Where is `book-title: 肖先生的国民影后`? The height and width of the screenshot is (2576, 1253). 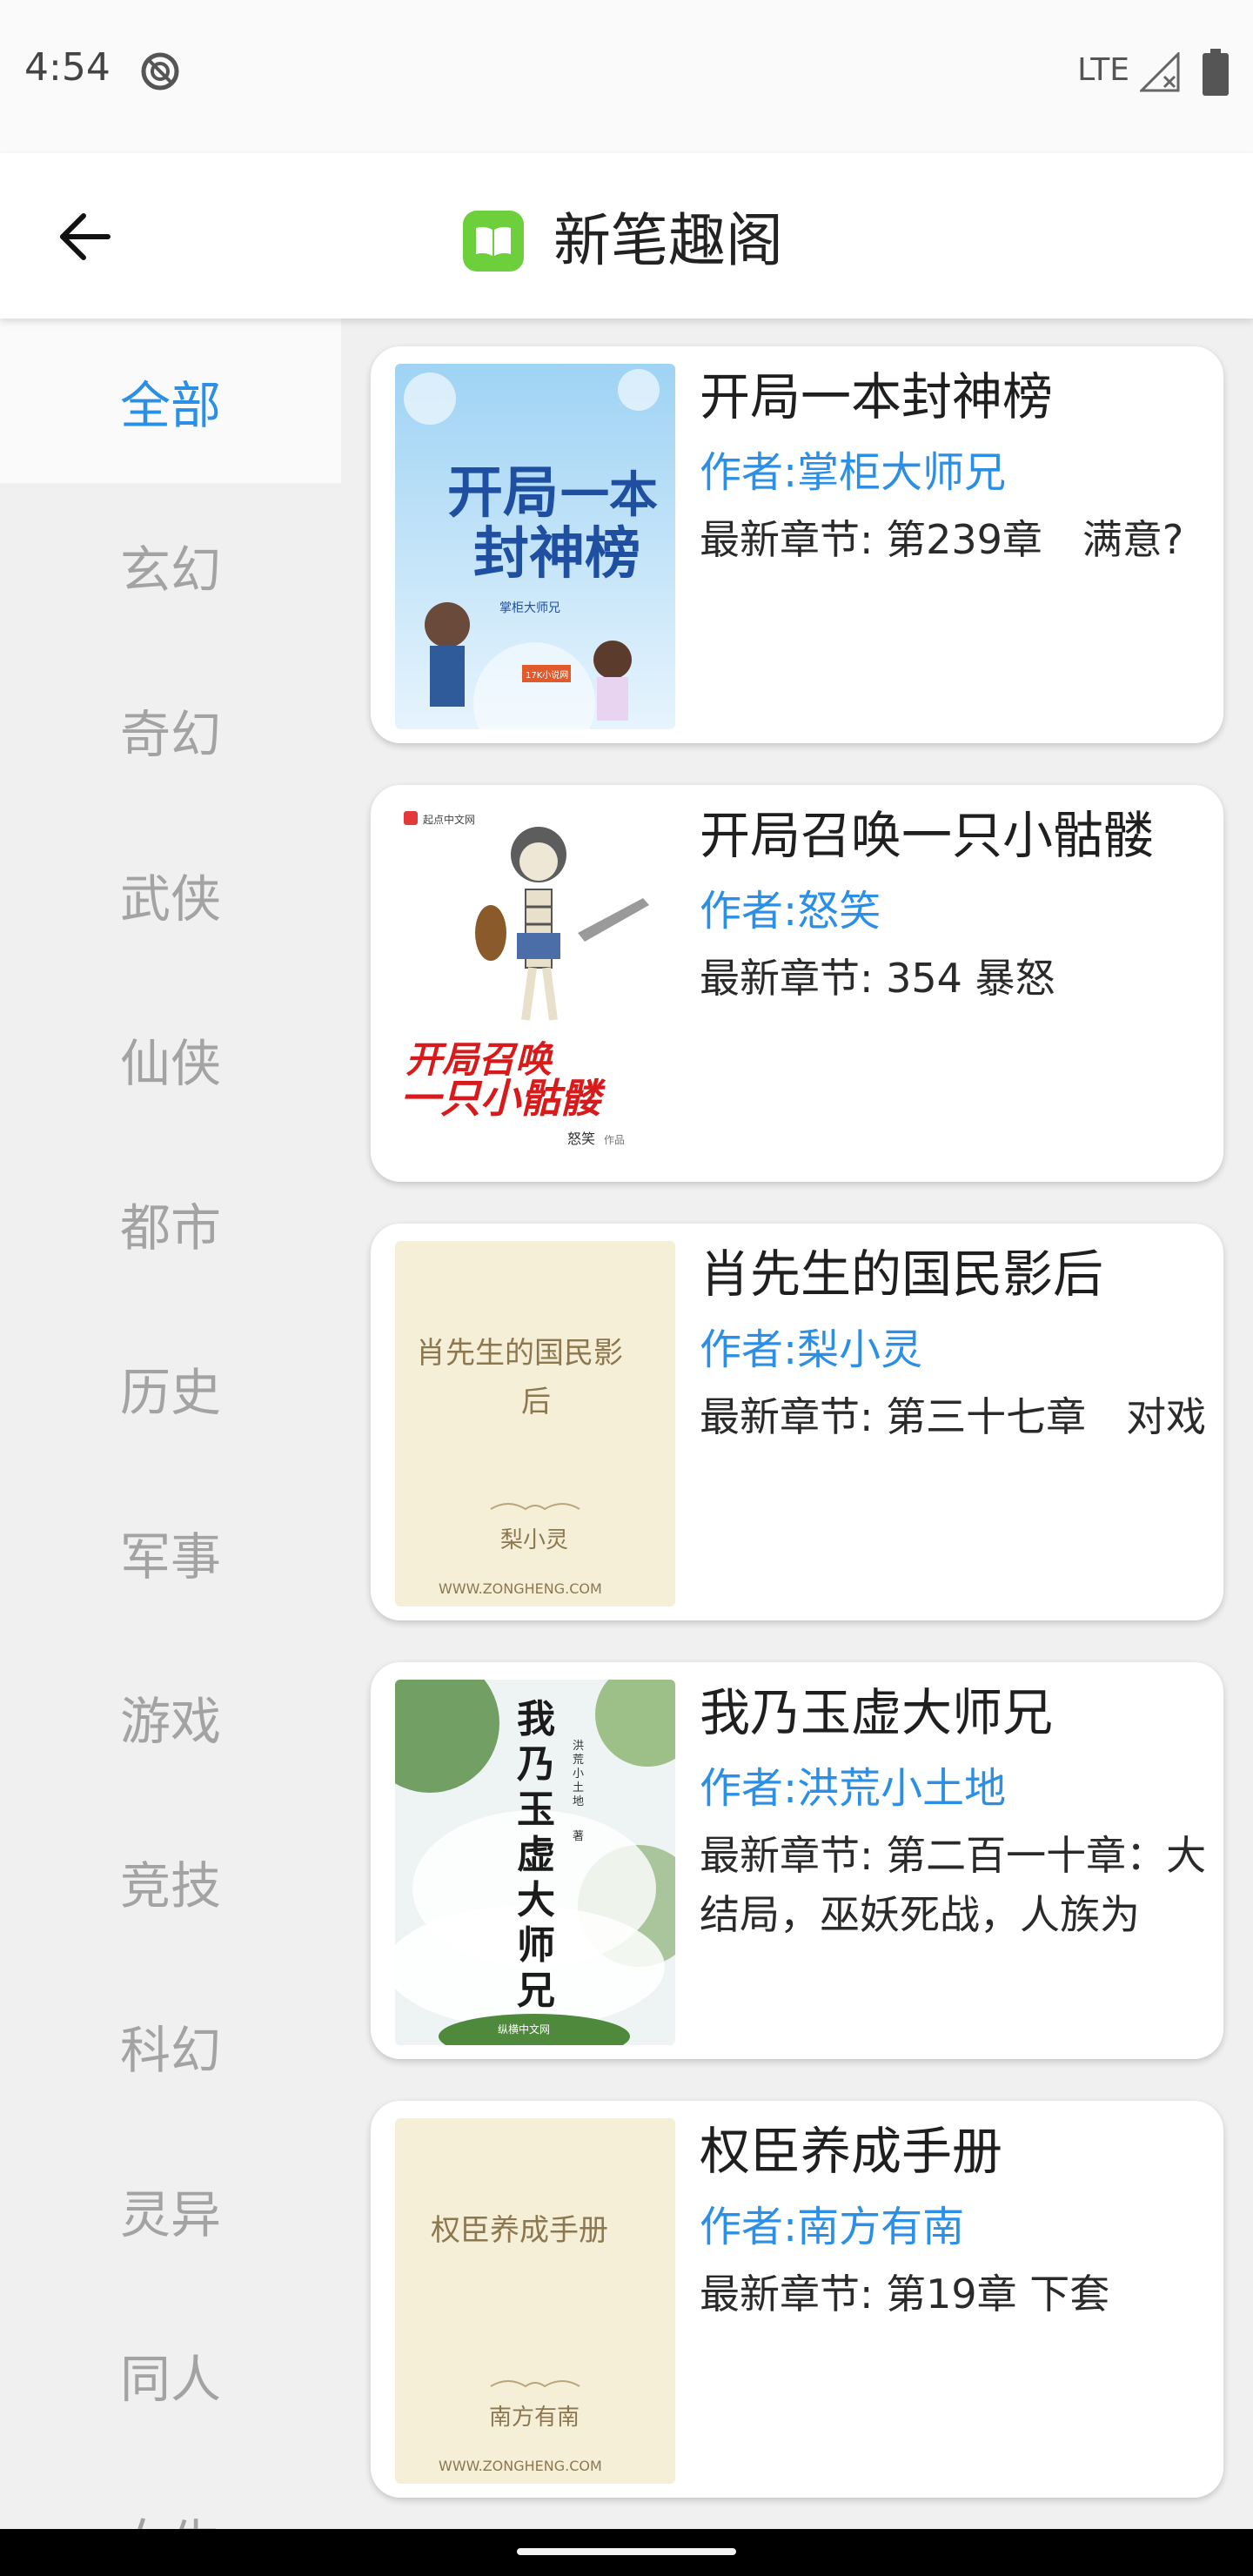 book-title: 肖先生的国民影后 is located at coordinates (902, 1274).